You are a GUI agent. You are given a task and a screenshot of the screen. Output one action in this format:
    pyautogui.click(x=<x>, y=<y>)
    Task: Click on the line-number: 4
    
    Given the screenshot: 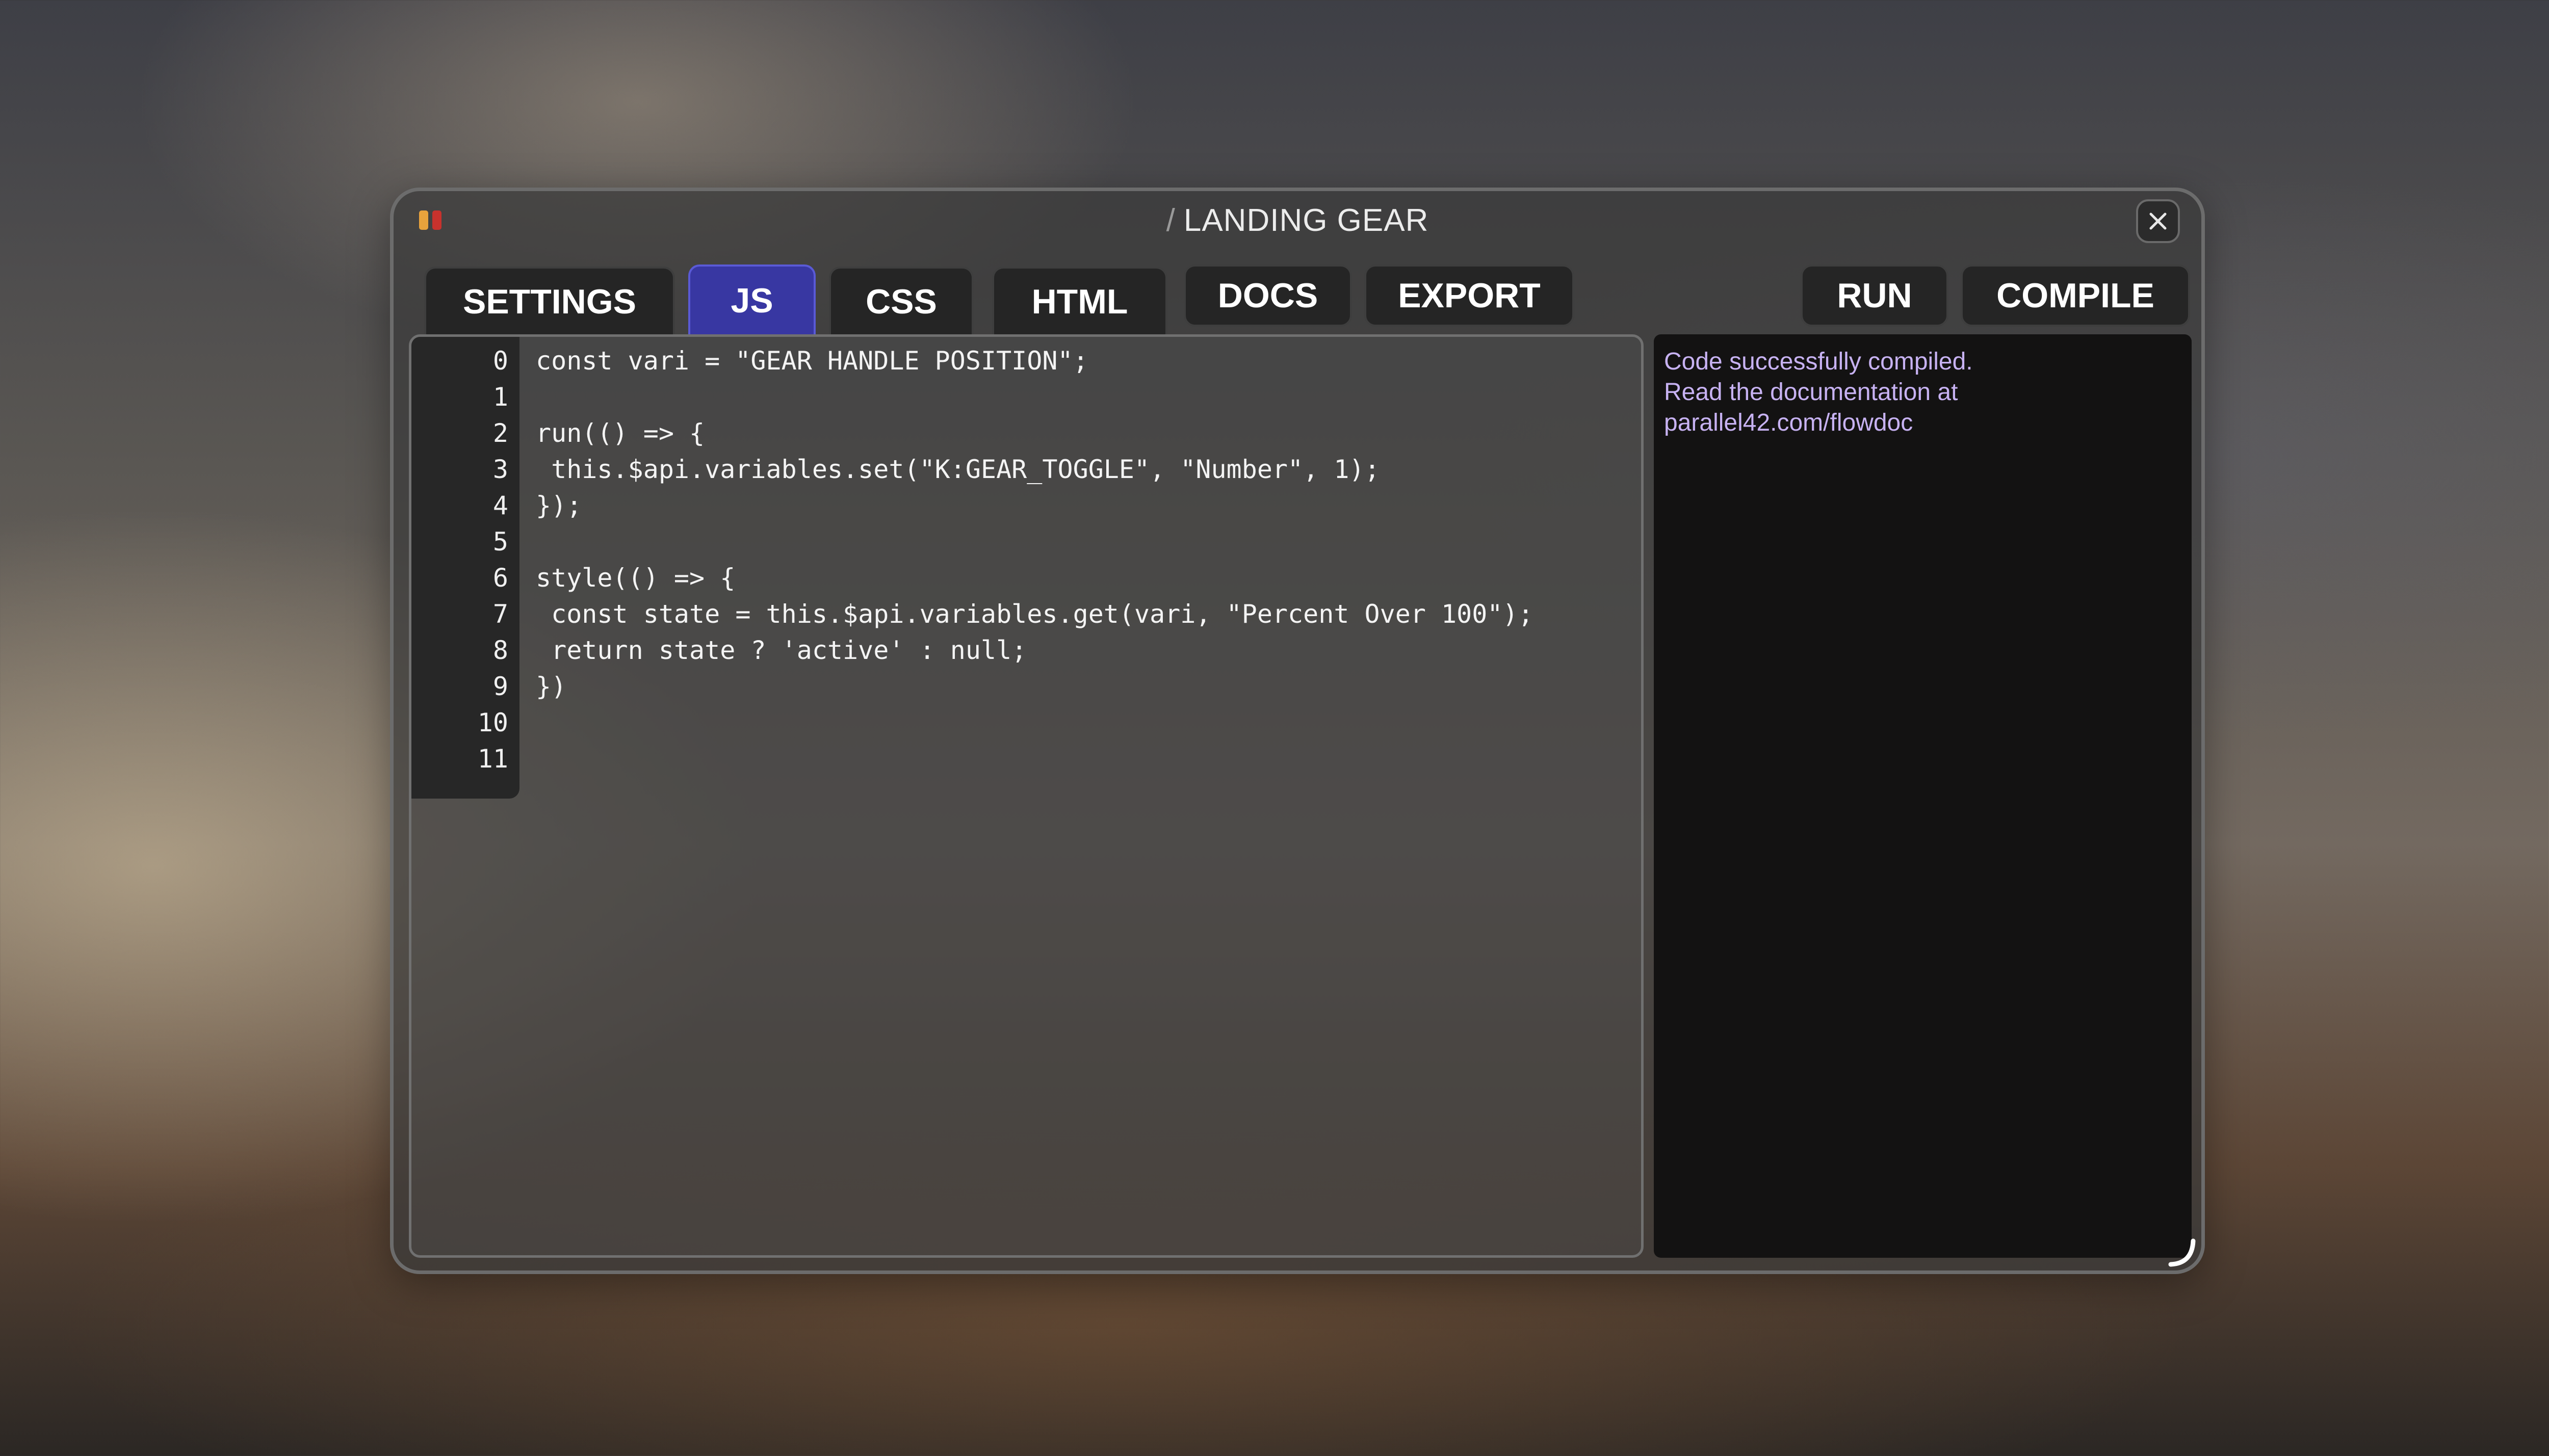 What is the action you would take?
    pyautogui.click(x=500, y=505)
    